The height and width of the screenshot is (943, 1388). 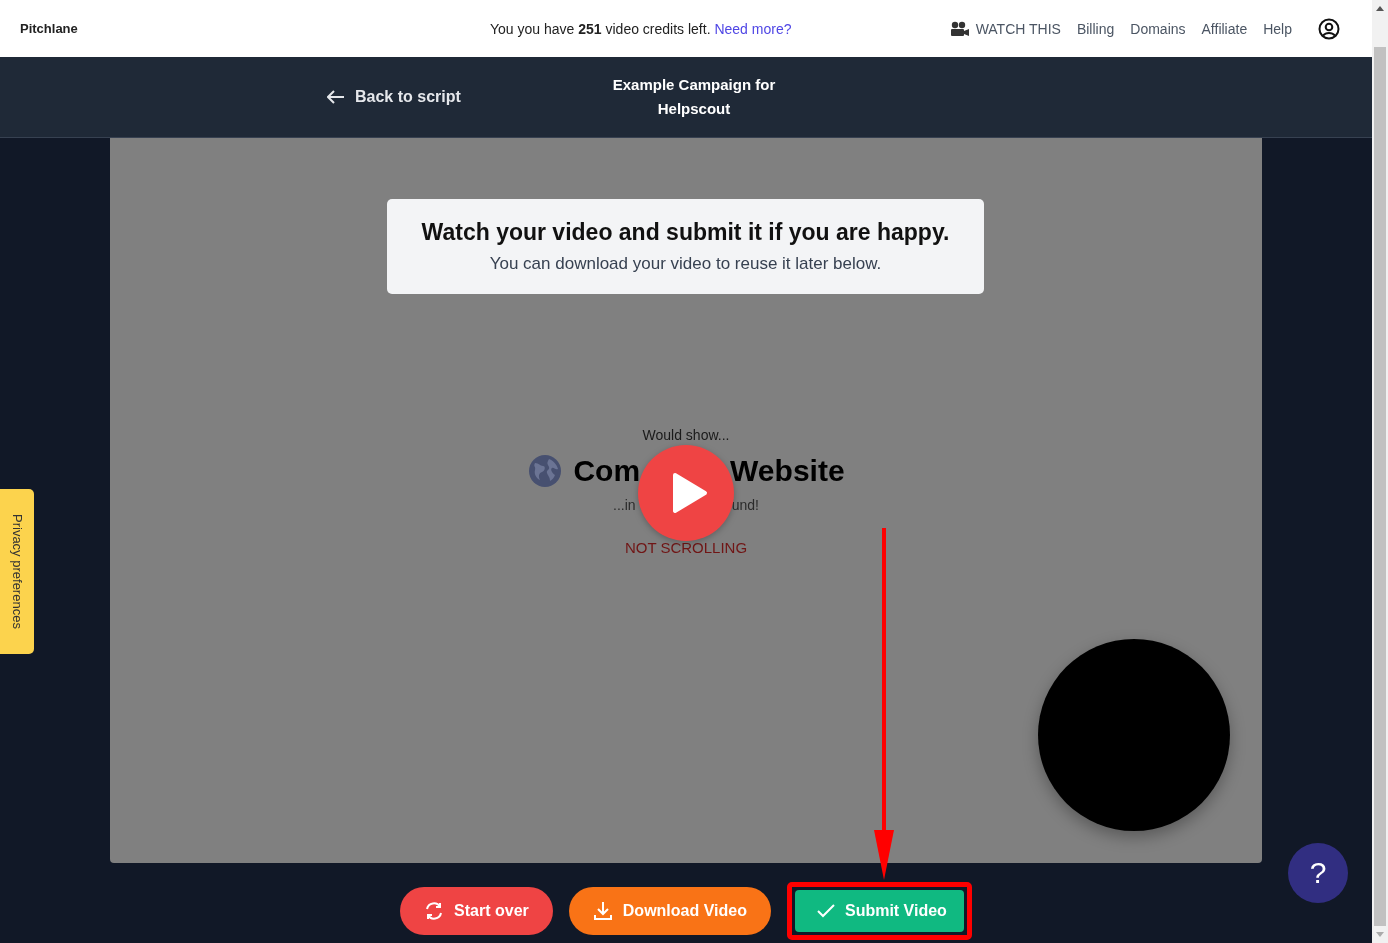 I want to click on campaign-title: Example Campaign for Helpscout, so click(x=694, y=97).